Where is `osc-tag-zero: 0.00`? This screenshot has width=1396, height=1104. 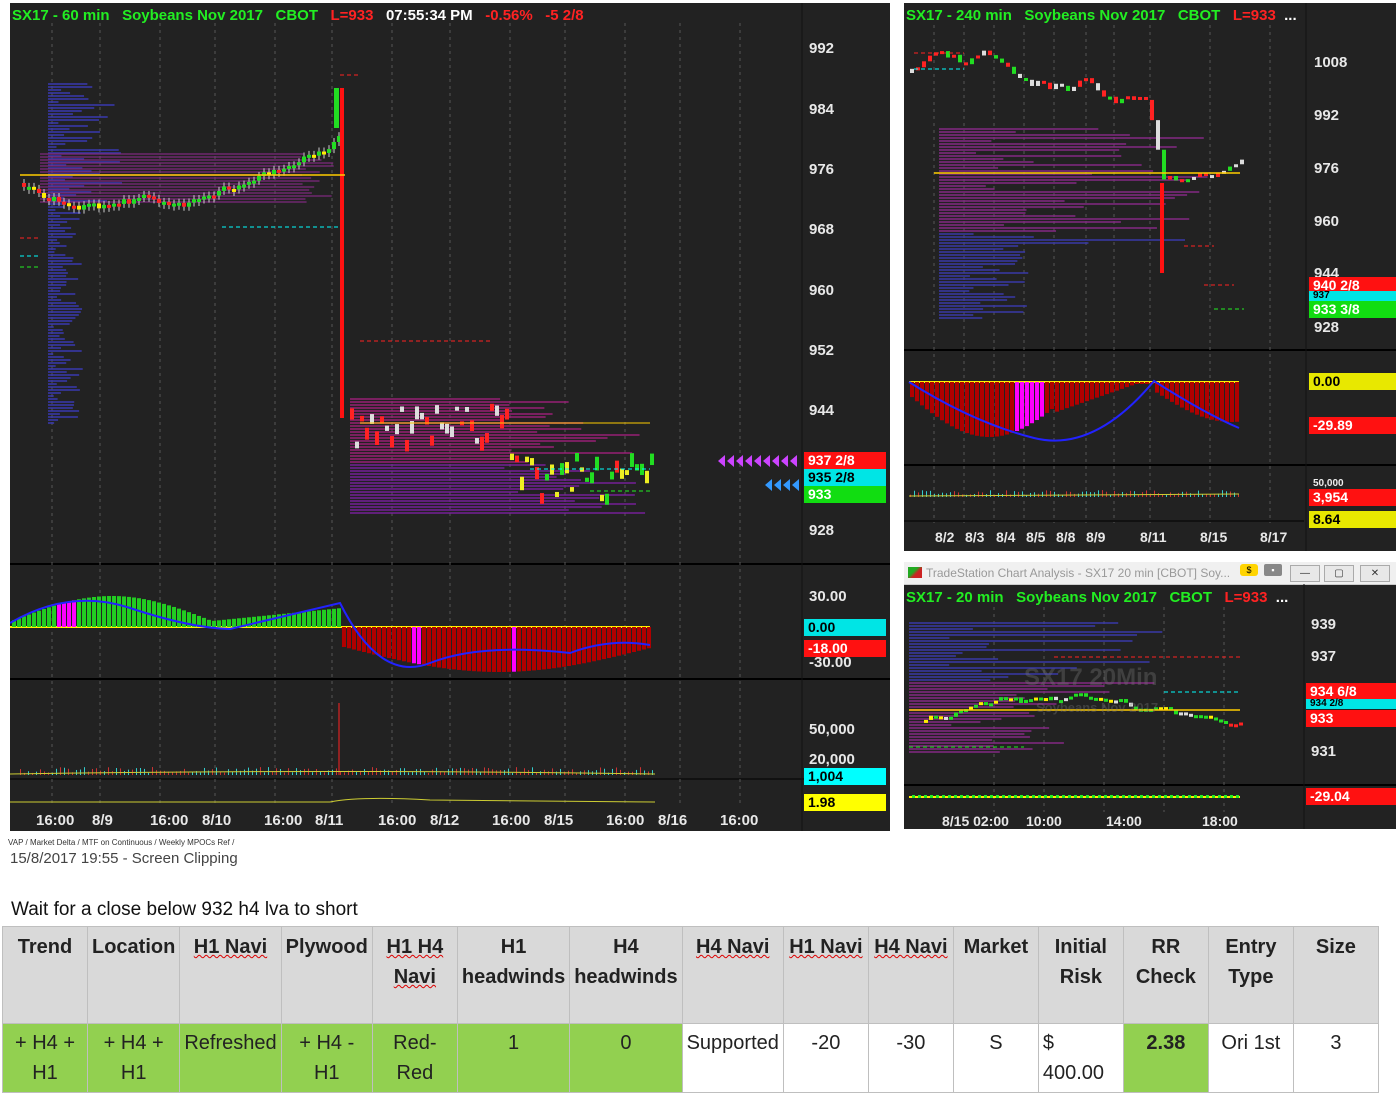 osc-tag-zero: 0.00 is located at coordinates (1352, 381).